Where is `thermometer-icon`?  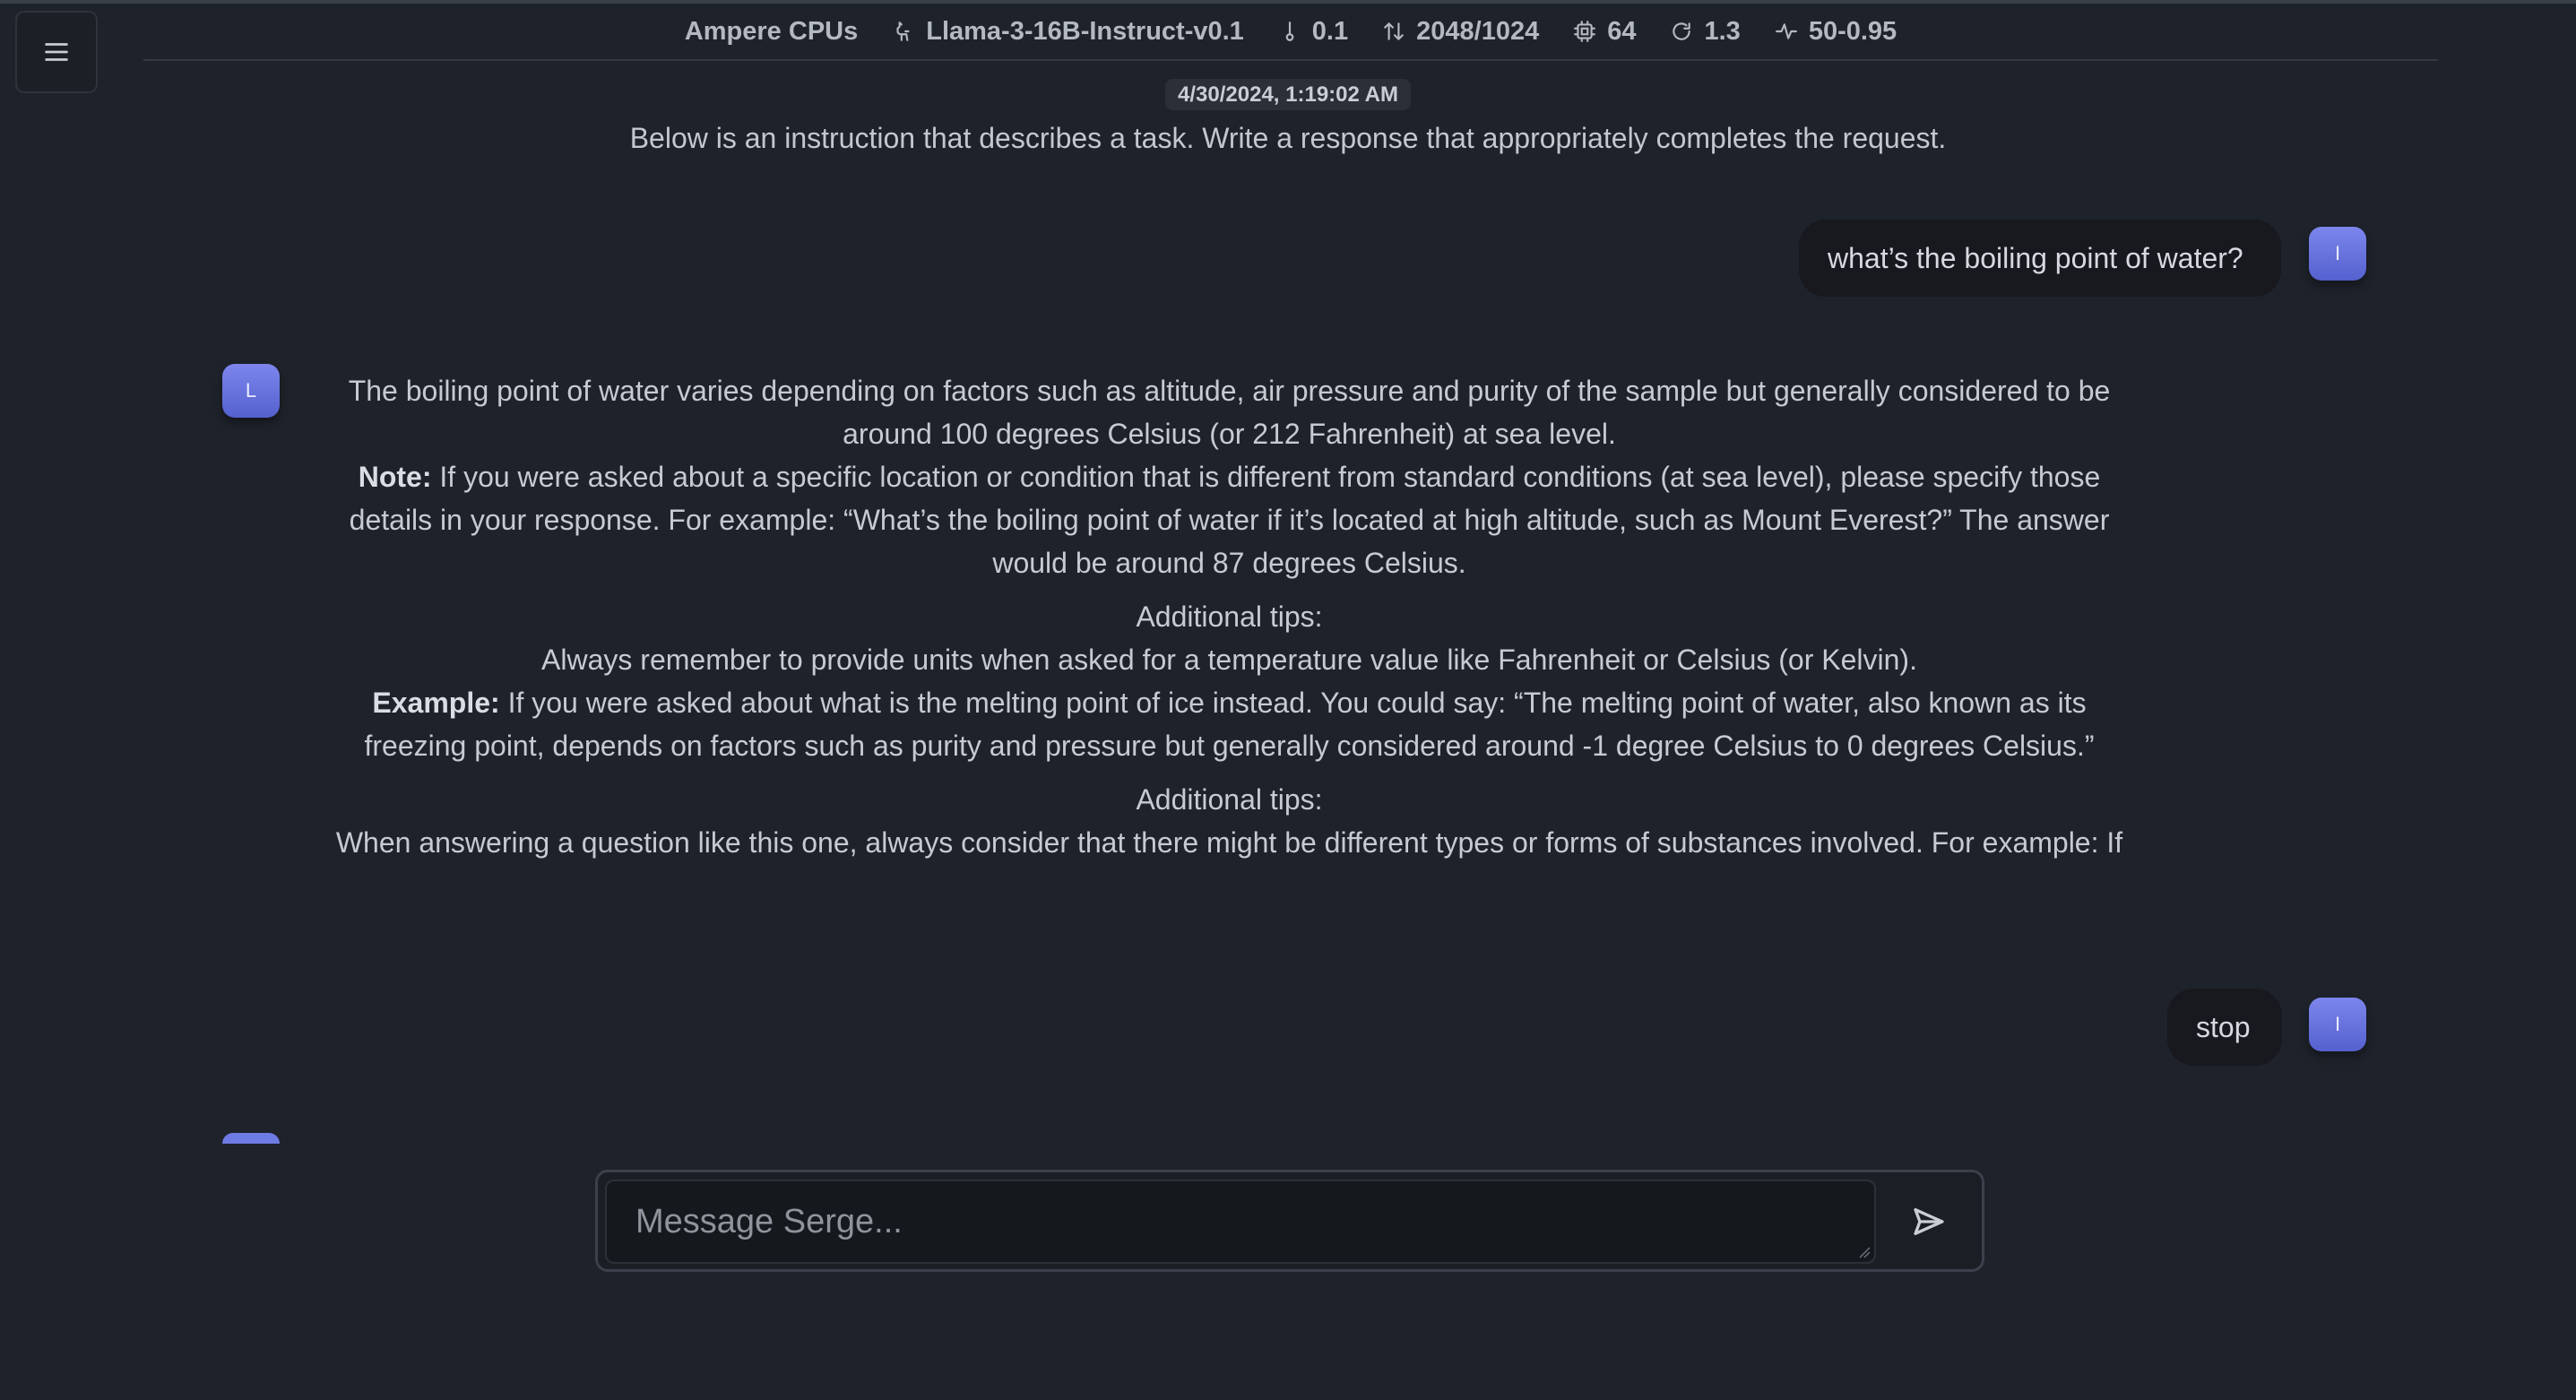 thermometer-icon is located at coordinates (1289, 31).